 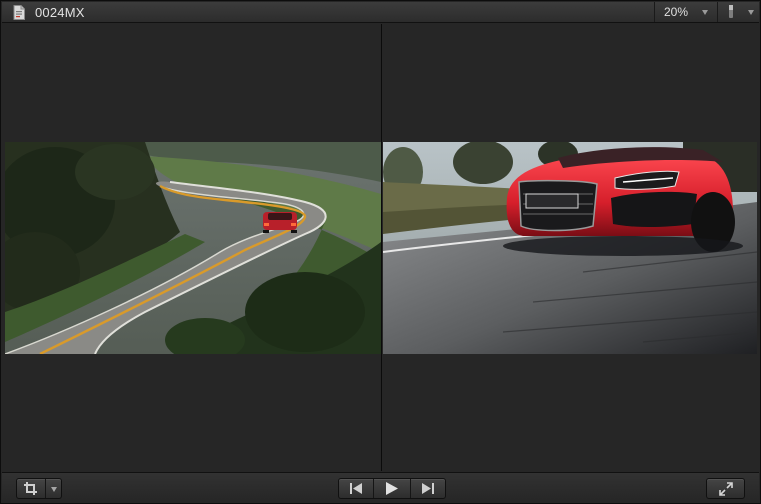 I want to click on fullscreen-button, so click(x=725, y=488).